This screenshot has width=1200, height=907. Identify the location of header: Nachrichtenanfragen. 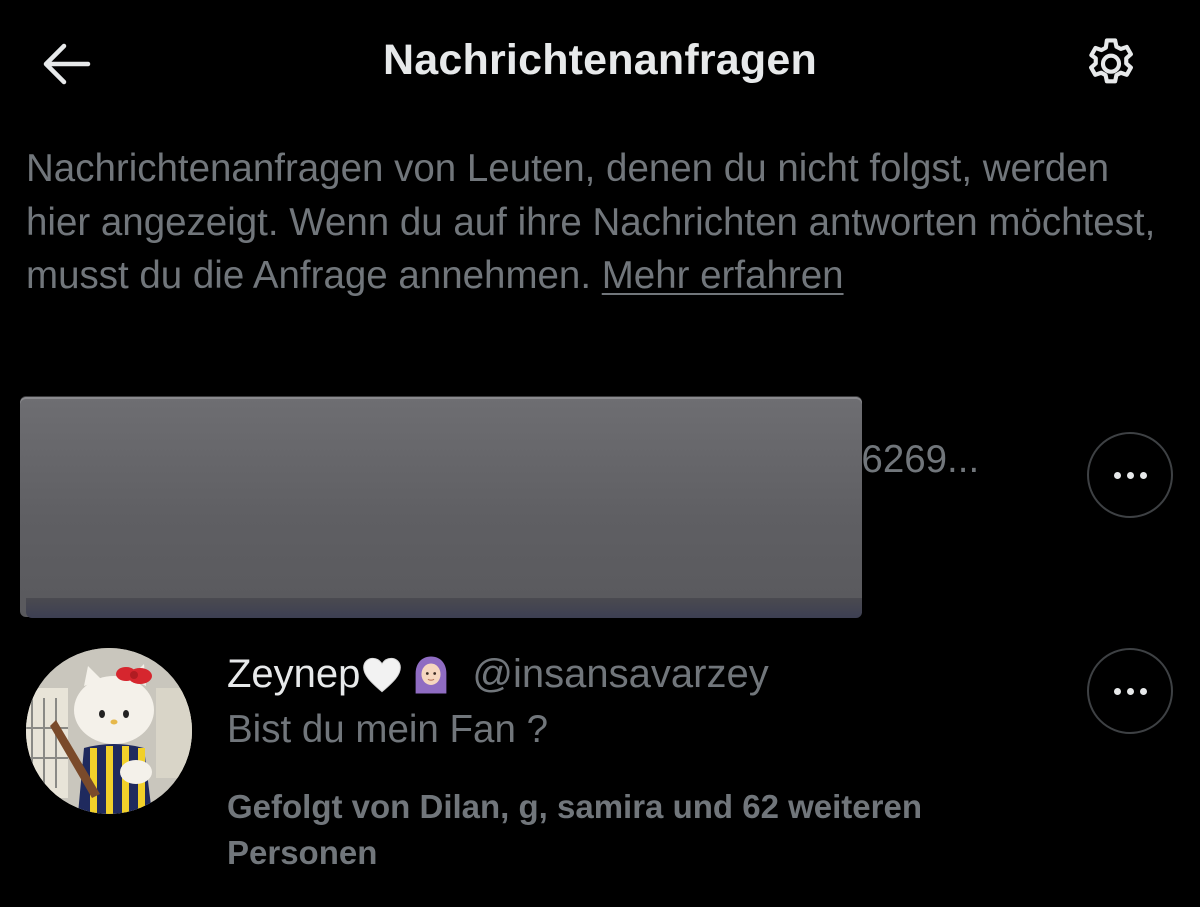
(600, 65).